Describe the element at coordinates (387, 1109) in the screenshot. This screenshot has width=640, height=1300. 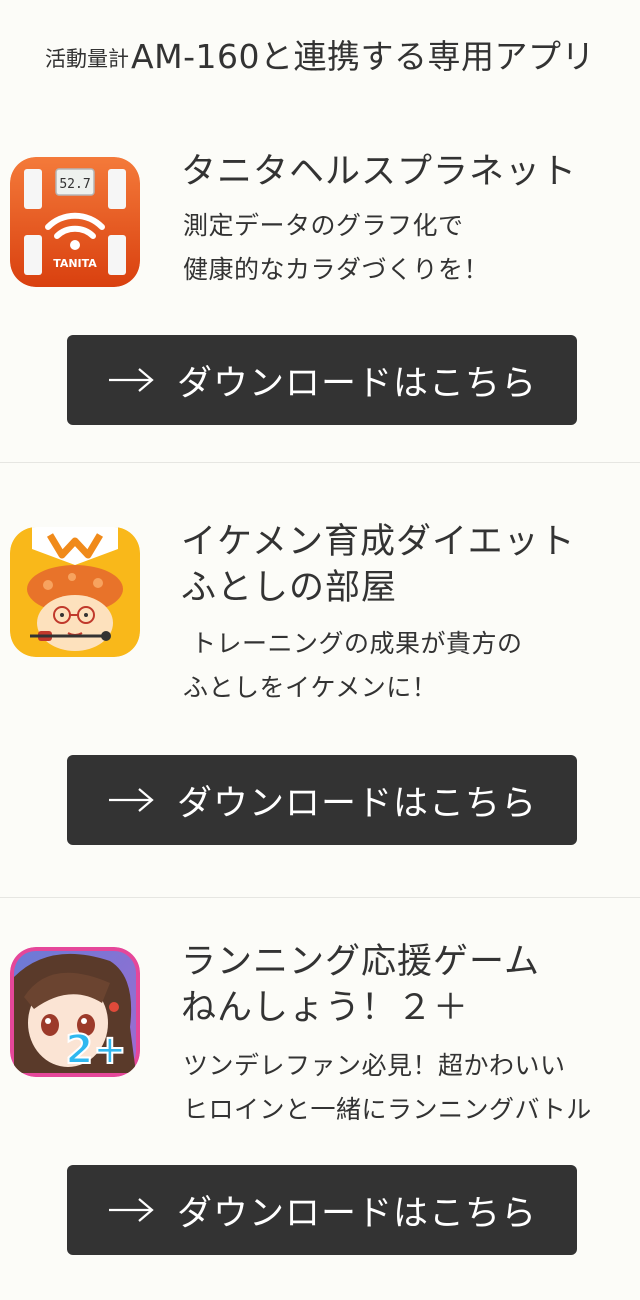
I see `app-description-line: ヒロインと一緒にランニングバトル` at that location.